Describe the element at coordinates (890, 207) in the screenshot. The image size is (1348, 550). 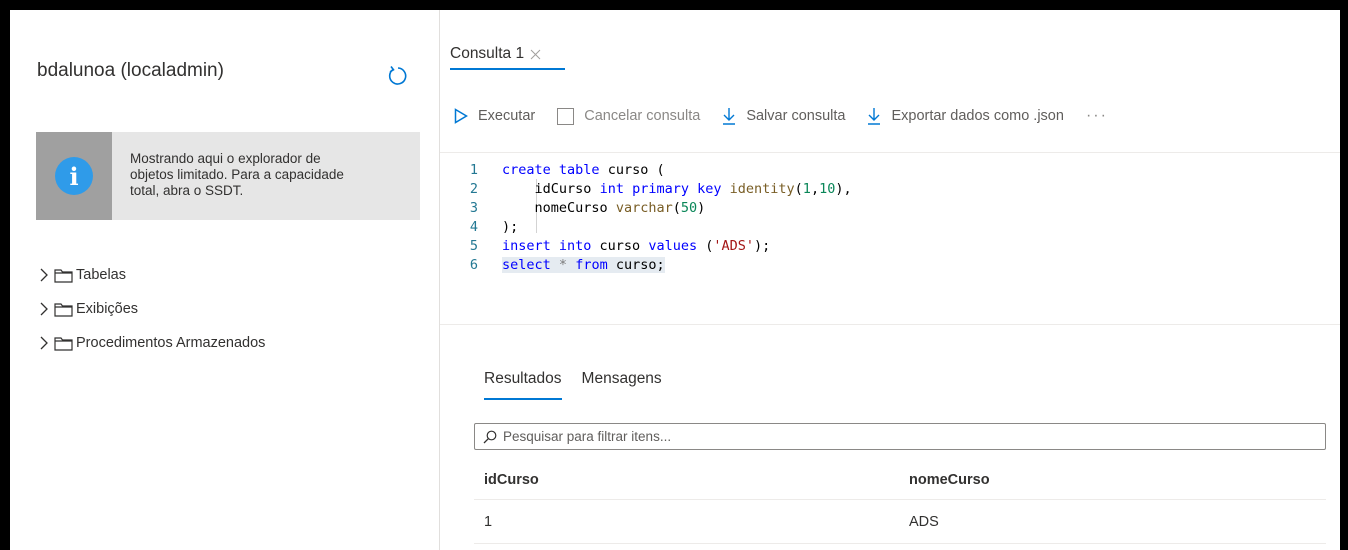
I see `code-line: 3 nomeCurso varchar(50)` at that location.